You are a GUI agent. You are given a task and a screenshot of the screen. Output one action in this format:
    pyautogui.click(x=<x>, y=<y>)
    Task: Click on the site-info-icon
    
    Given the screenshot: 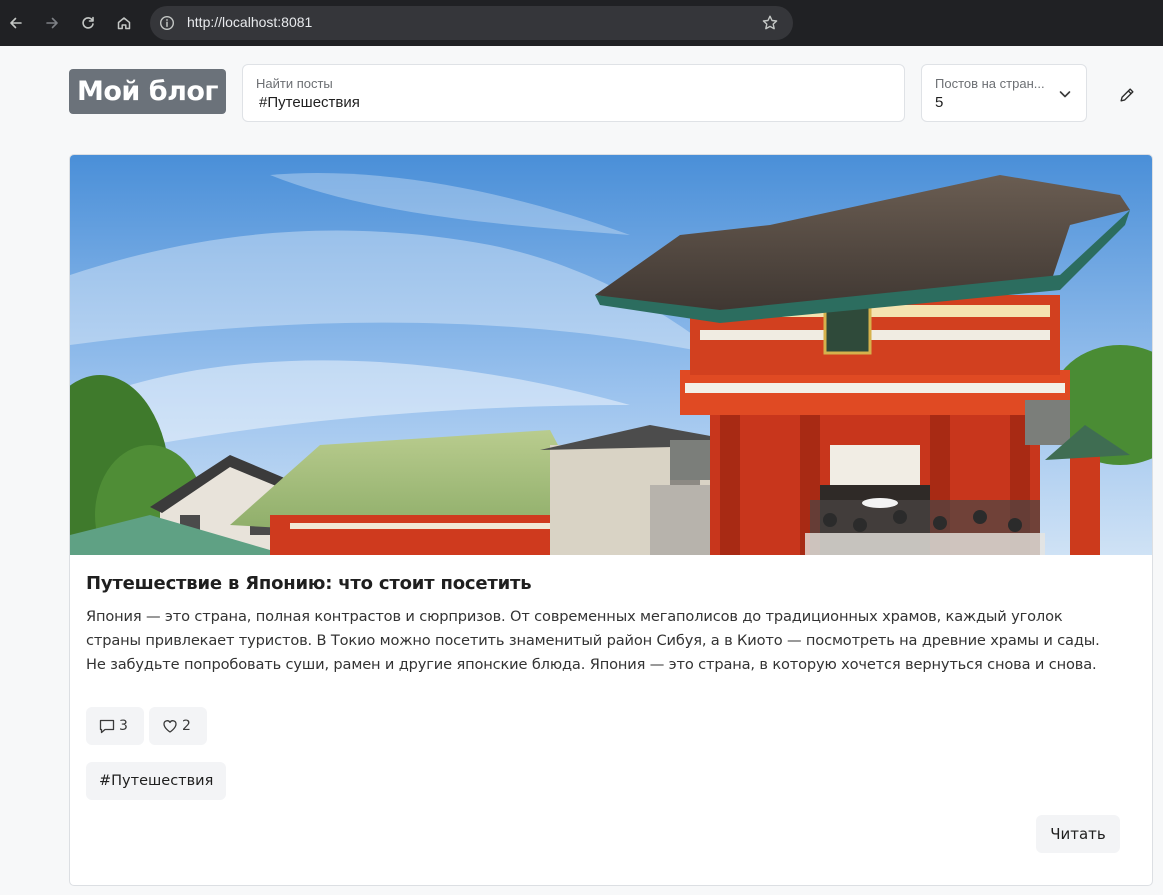 What is the action you would take?
    pyautogui.click(x=167, y=23)
    